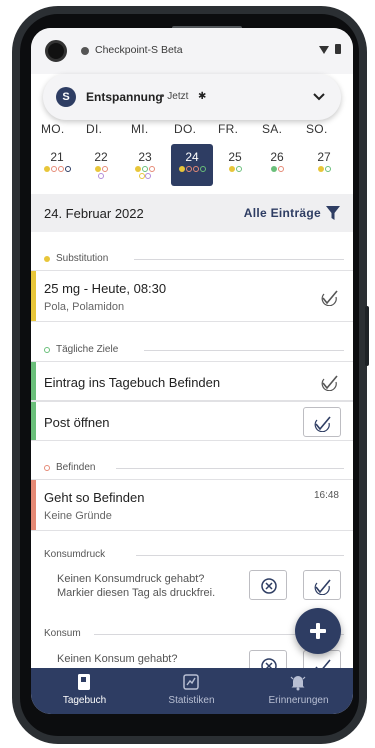 The width and height of the screenshot is (375, 748). Describe the element at coordinates (322, 585) in the screenshot. I see `no-pressure-confirm-button` at that location.